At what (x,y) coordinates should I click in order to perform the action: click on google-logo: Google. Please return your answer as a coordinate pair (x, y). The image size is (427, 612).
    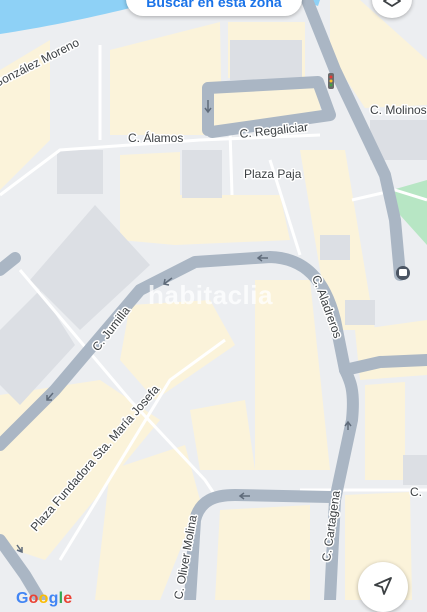
    Looking at the image, I should click on (44, 599).